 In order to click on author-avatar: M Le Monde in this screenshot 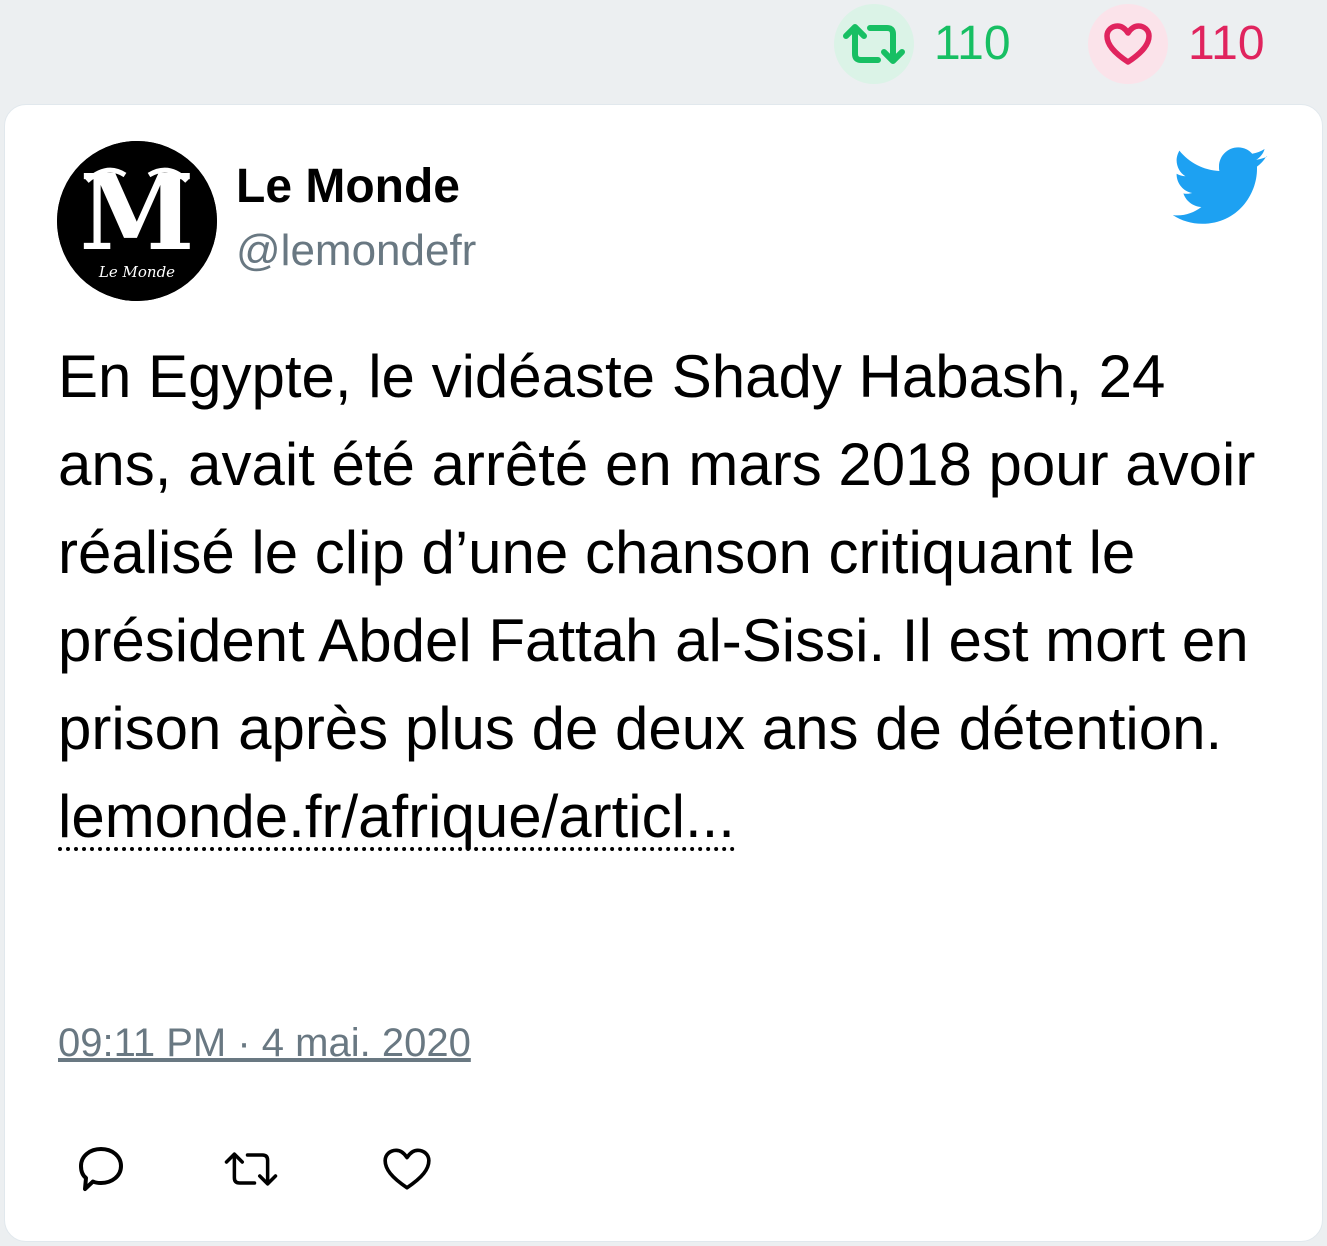, I will do `click(137, 221)`.